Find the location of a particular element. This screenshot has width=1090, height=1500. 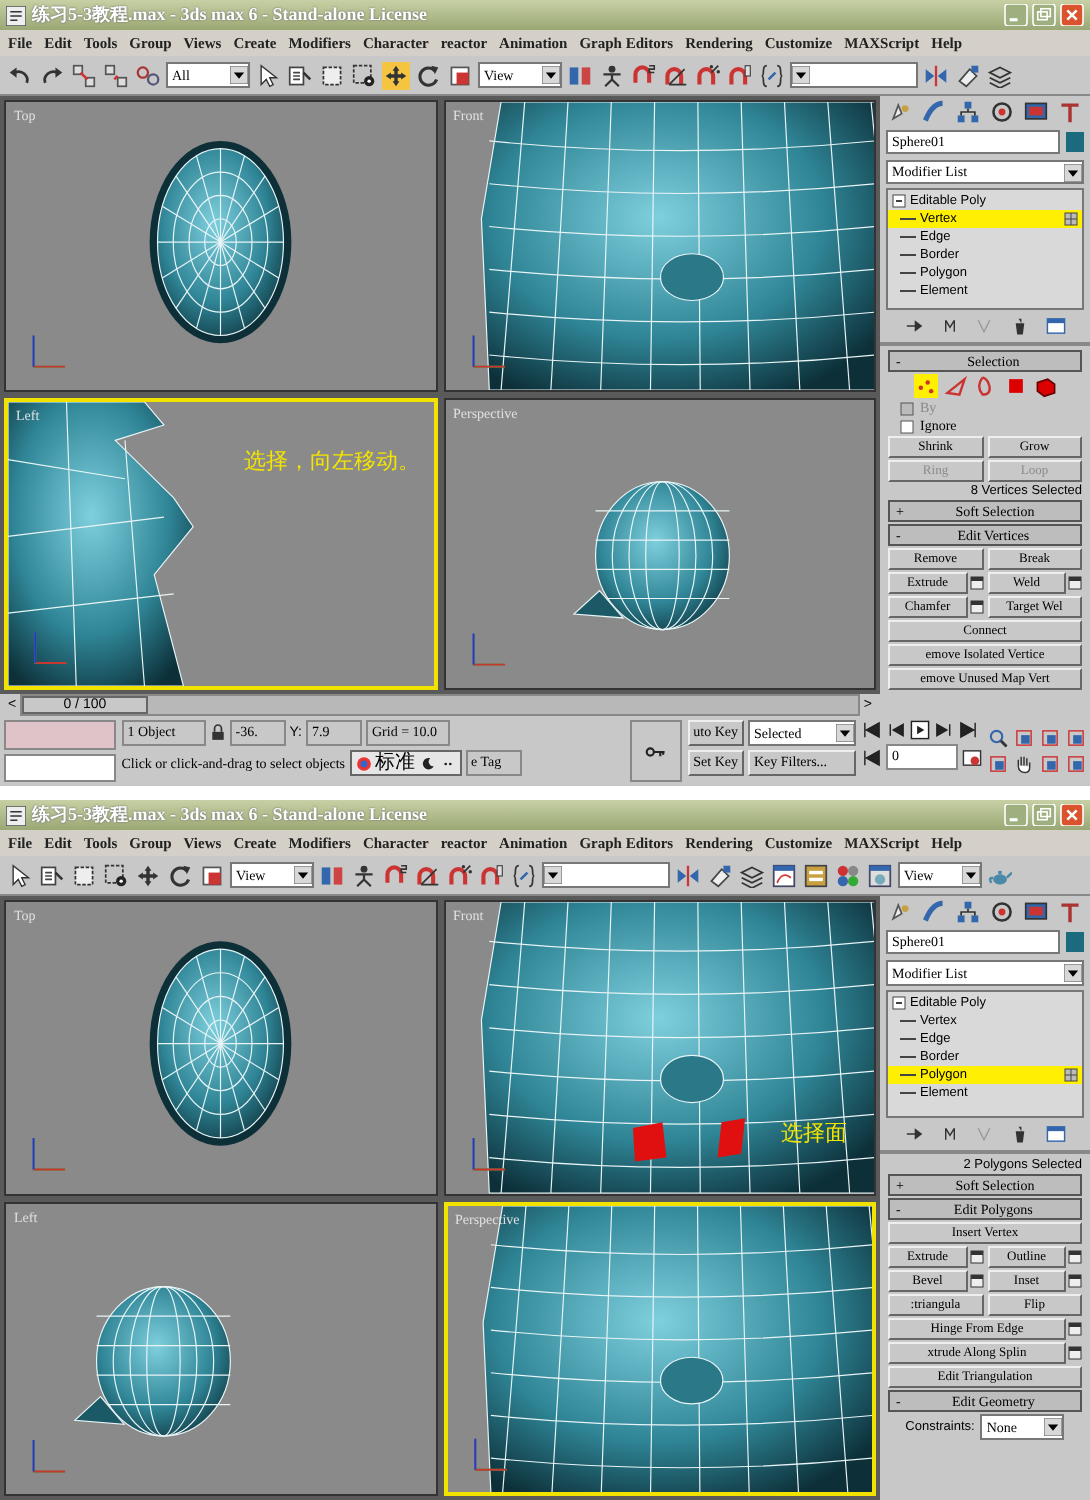

lock-icon is located at coordinates (217, 733).